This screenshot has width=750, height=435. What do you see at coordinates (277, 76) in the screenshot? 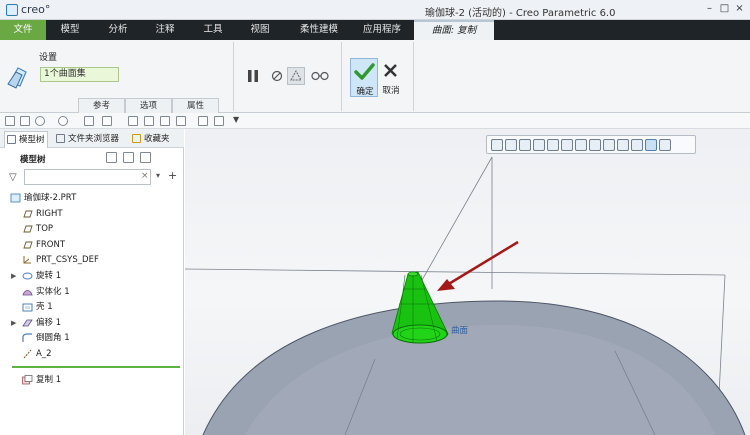
I see `no-preview-icon` at bounding box center [277, 76].